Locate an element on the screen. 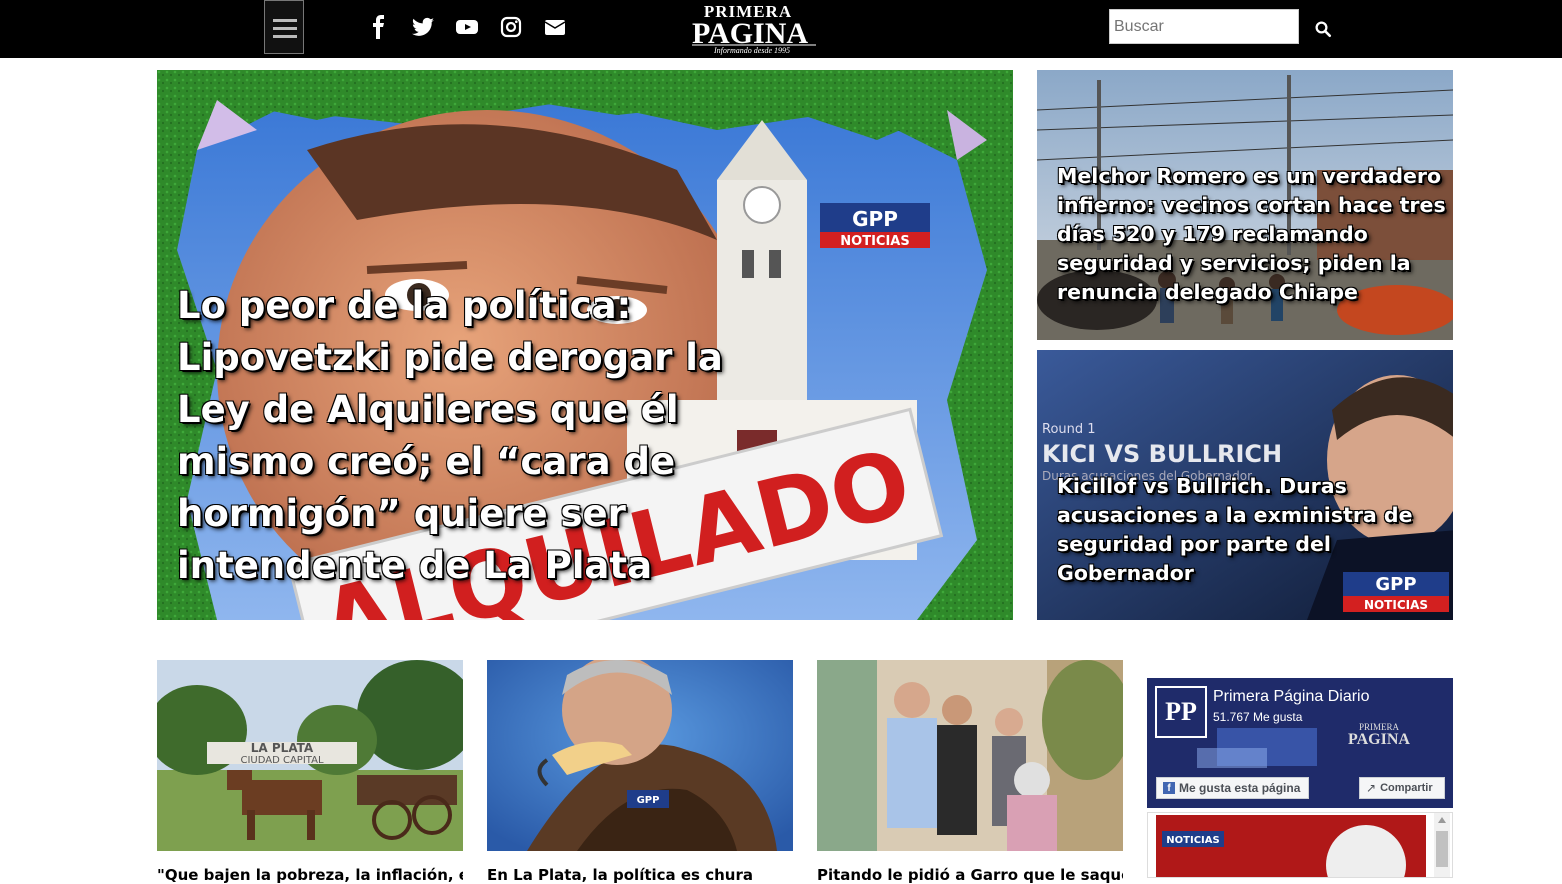 The width and height of the screenshot is (1562, 884). scroll-up-icon is located at coordinates (1442, 820).